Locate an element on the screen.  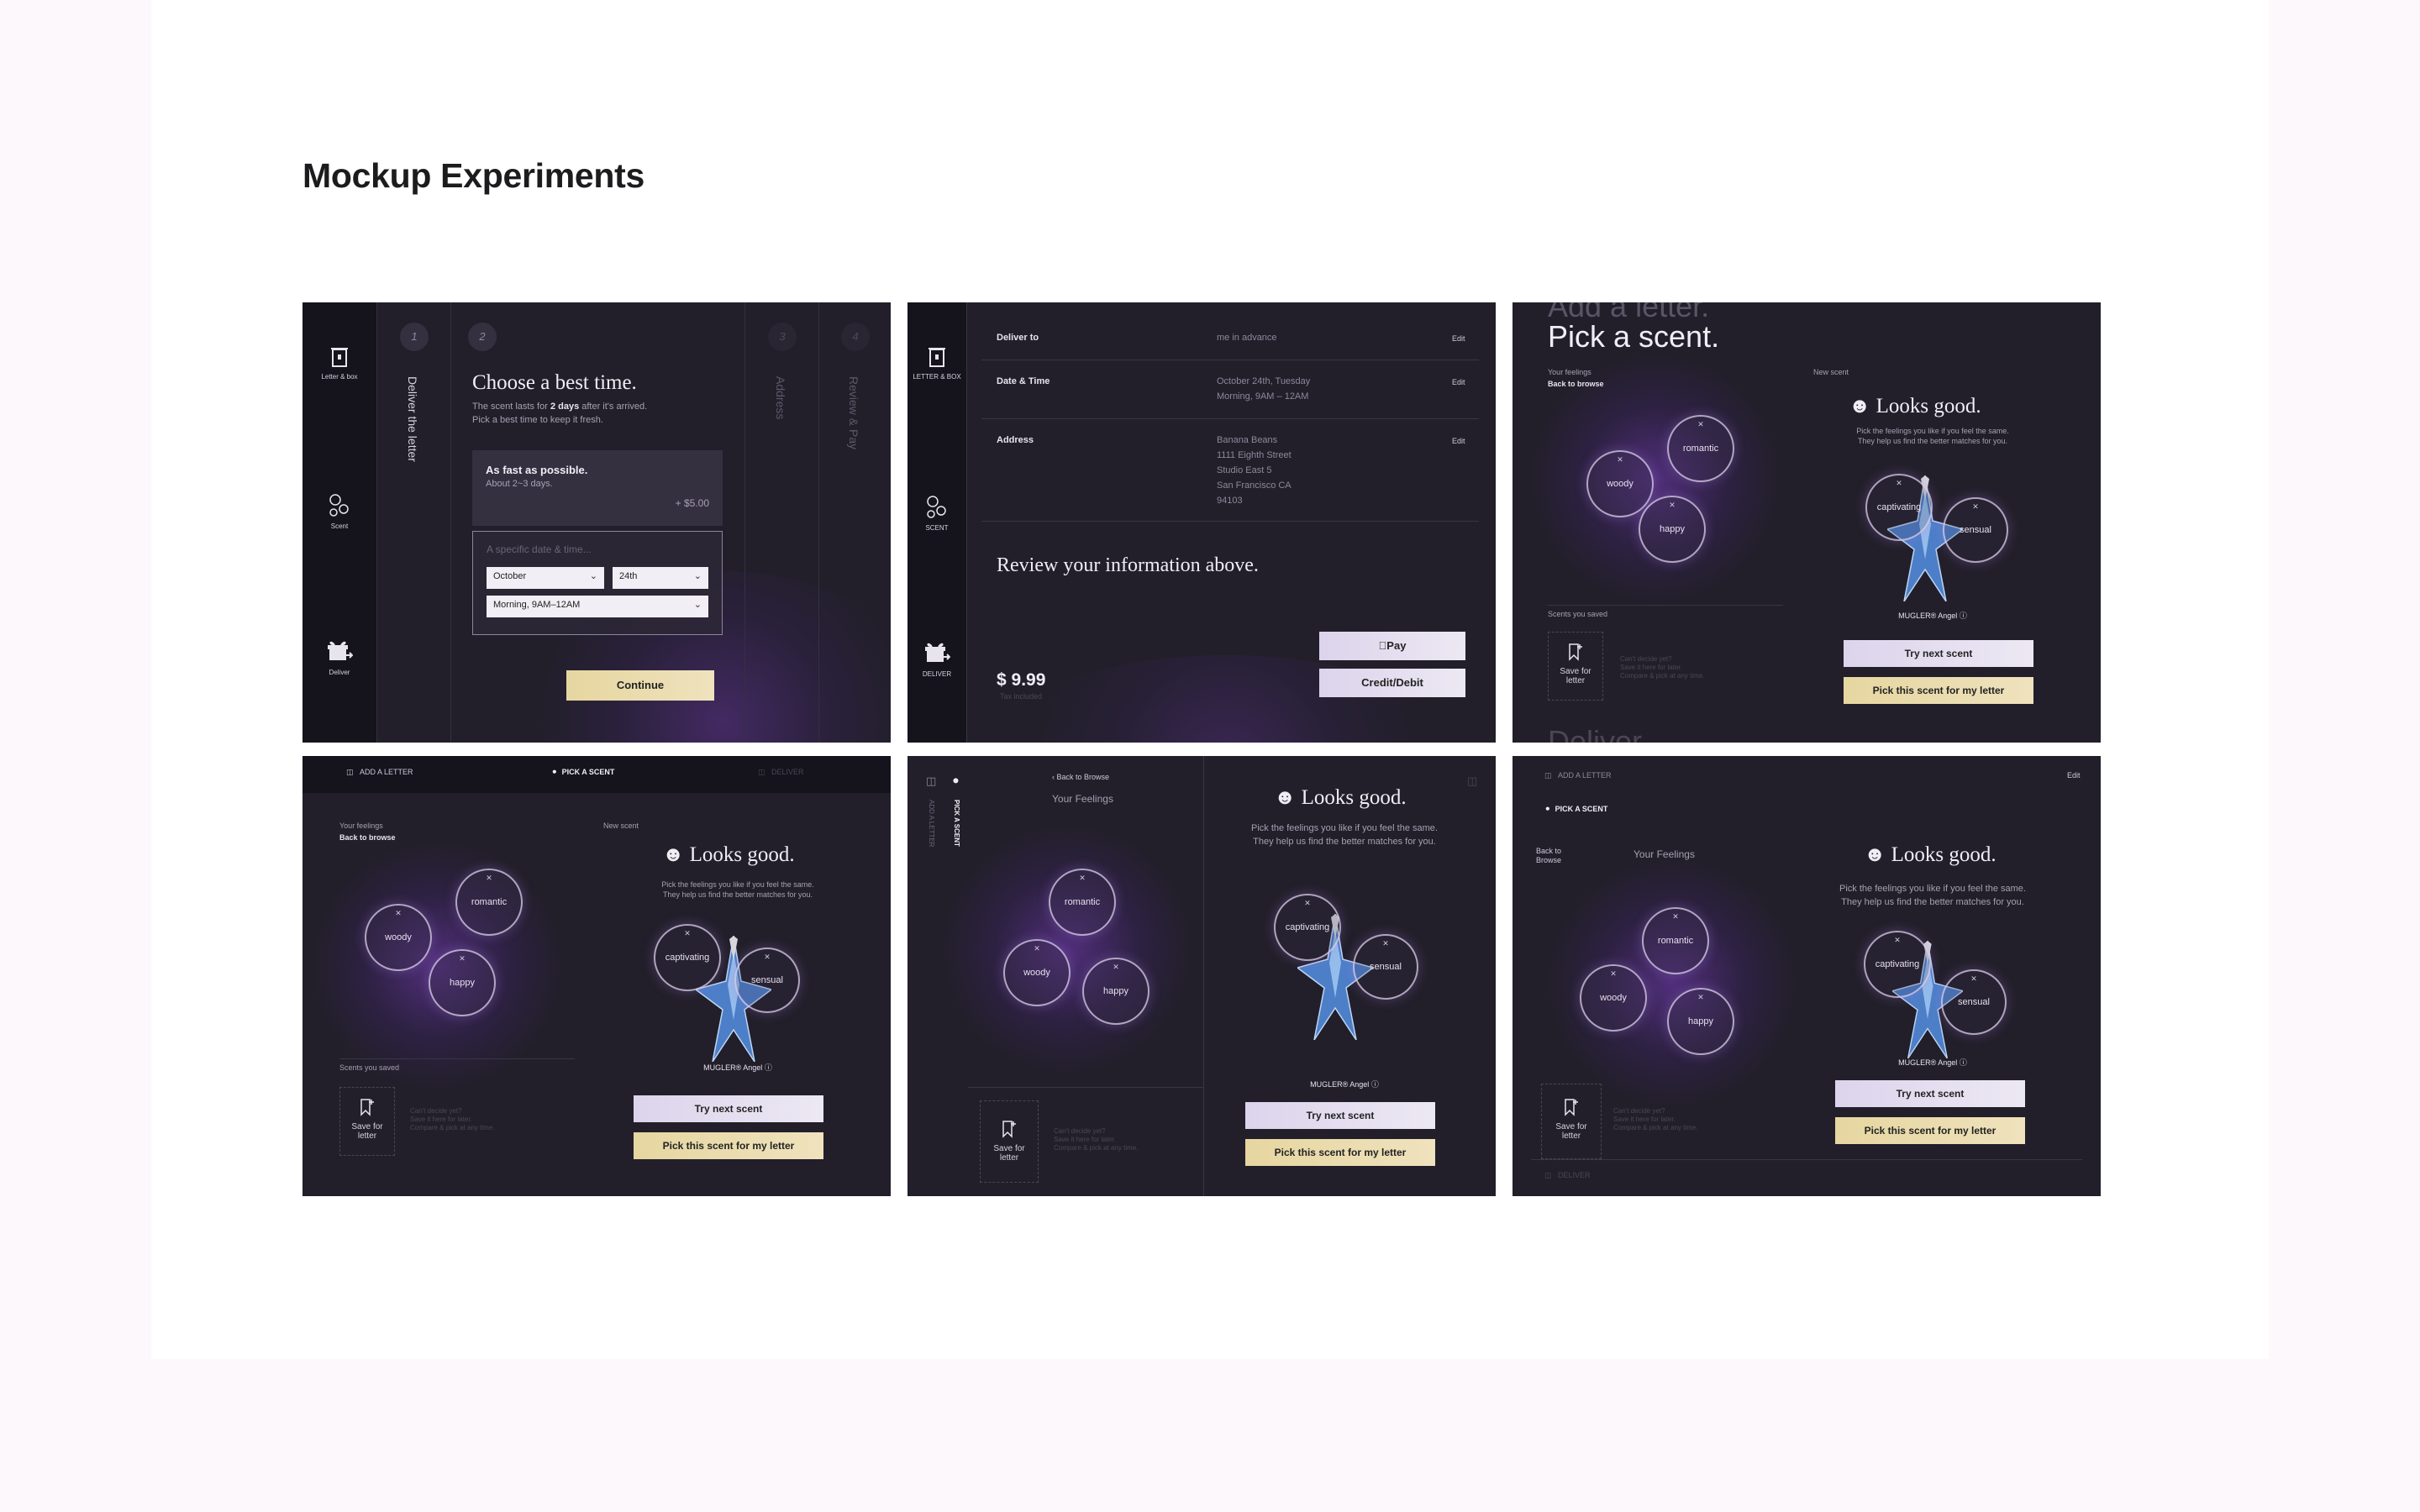
bookmark-add-icon is located at coordinates (1575, 652).